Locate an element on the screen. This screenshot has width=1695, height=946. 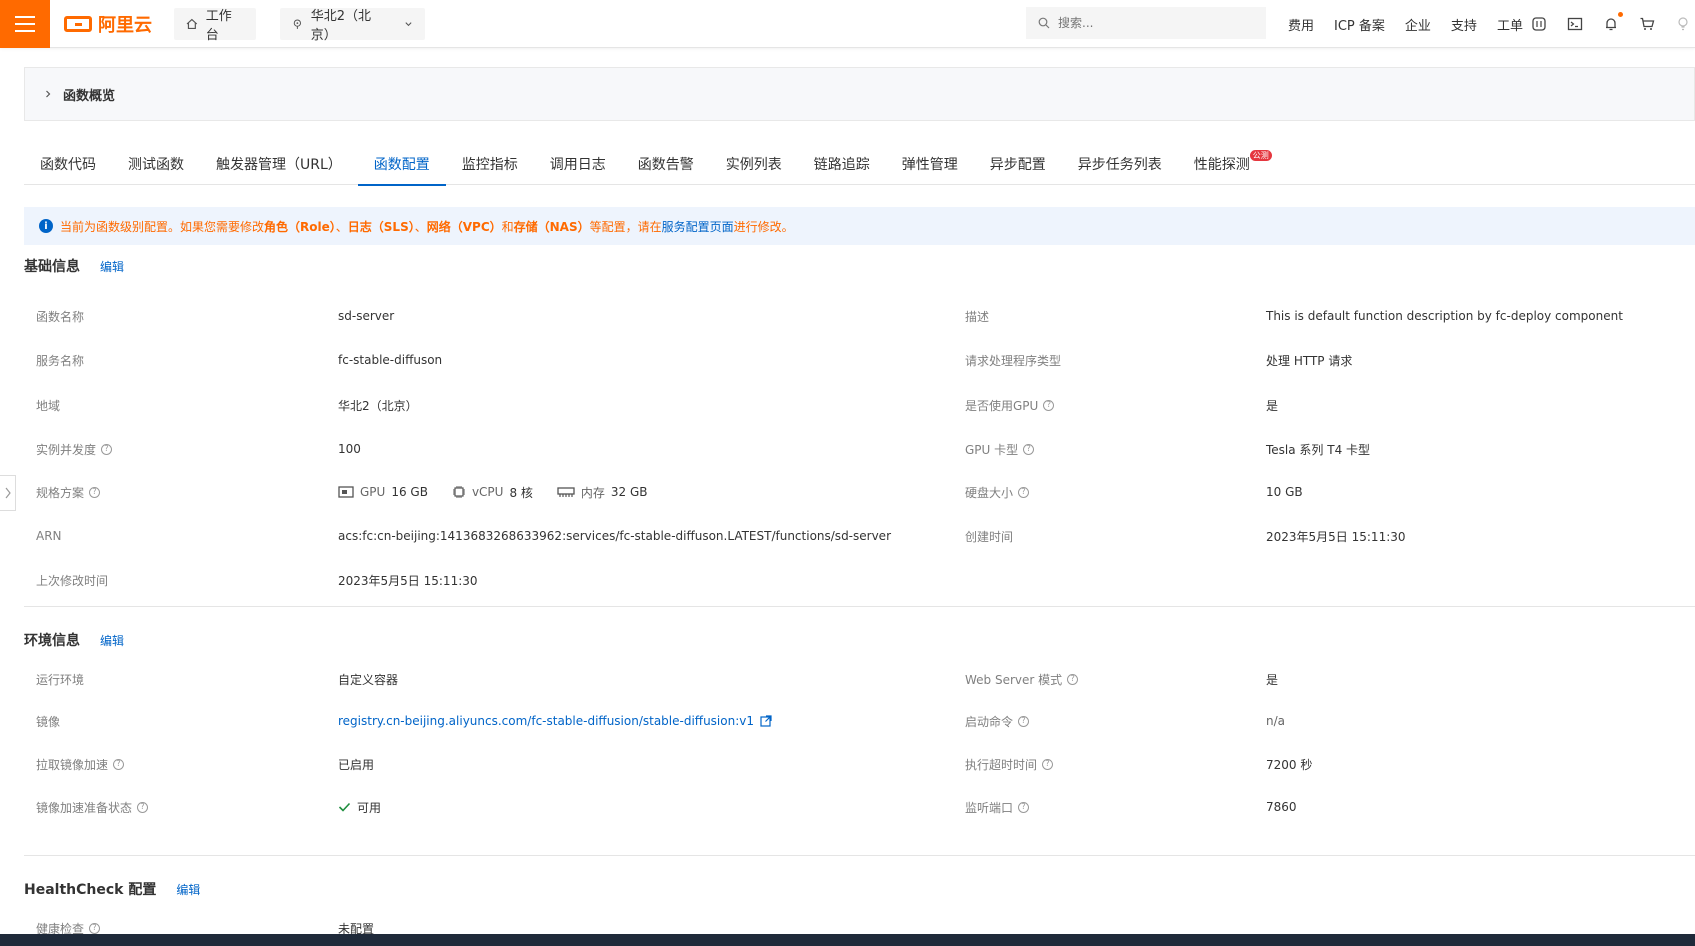
tab-monitoring: 监控指标 is located at coordinates (490, 163).